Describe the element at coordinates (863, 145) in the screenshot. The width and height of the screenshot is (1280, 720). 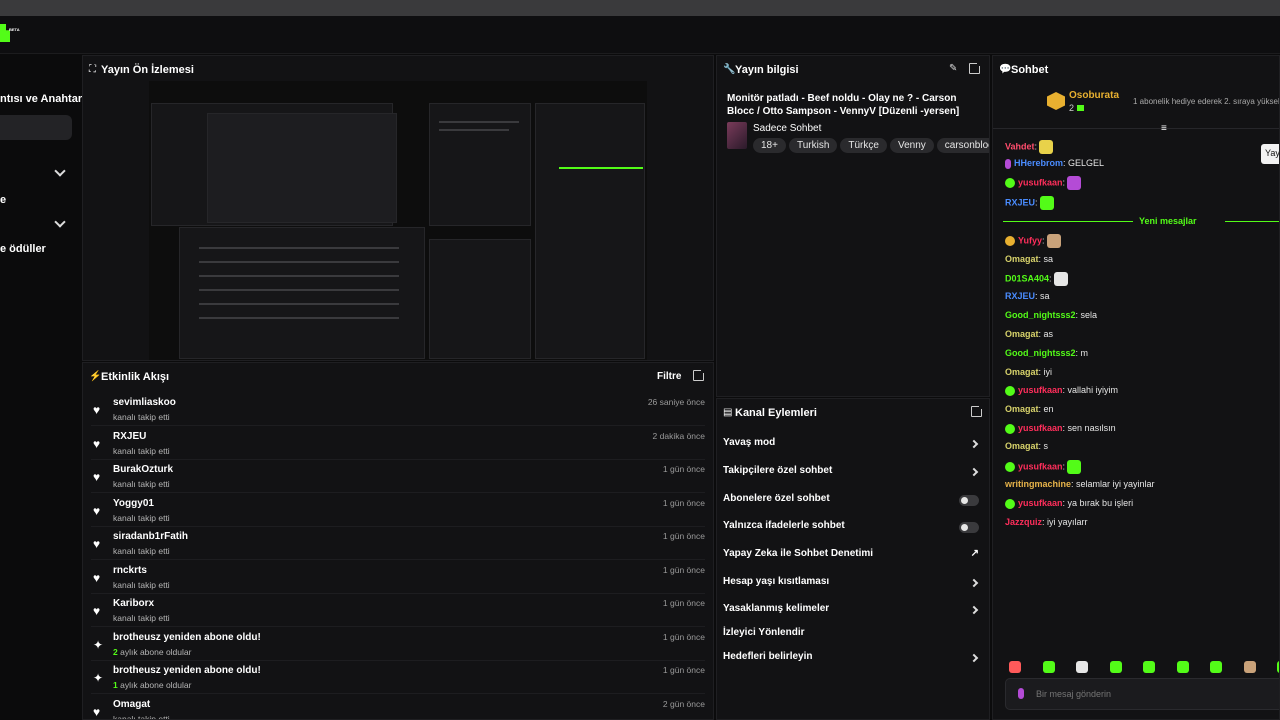
I see `tag-pill: Türkçe` at that location.